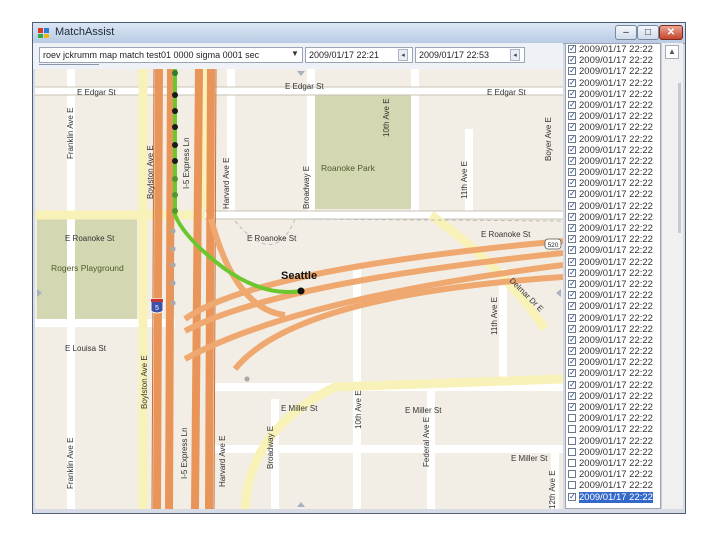  What do you see at coordinates (515, 55) in the screenshot?
I see `end-time-spin-icon: ◂` at bounding box center [515, 55].